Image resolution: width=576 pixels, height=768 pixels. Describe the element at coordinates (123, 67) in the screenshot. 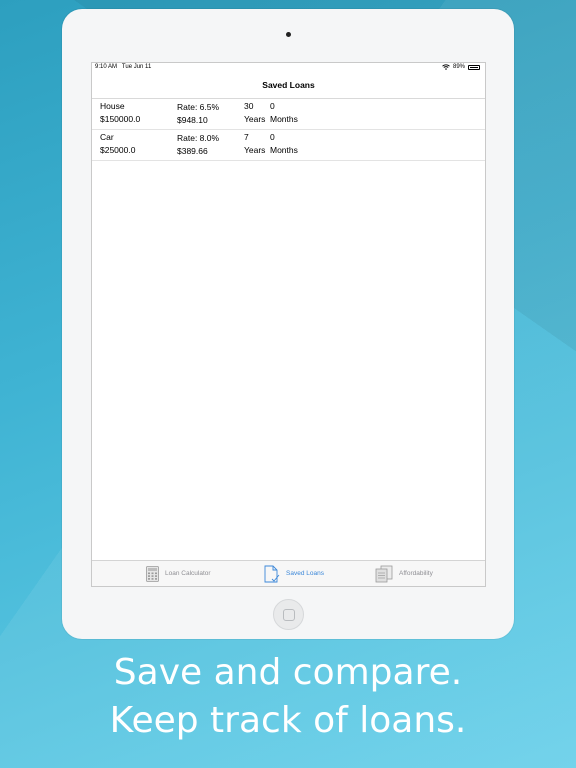

I see `status-time: 9:10 AM Tue Jun 11` at that location.